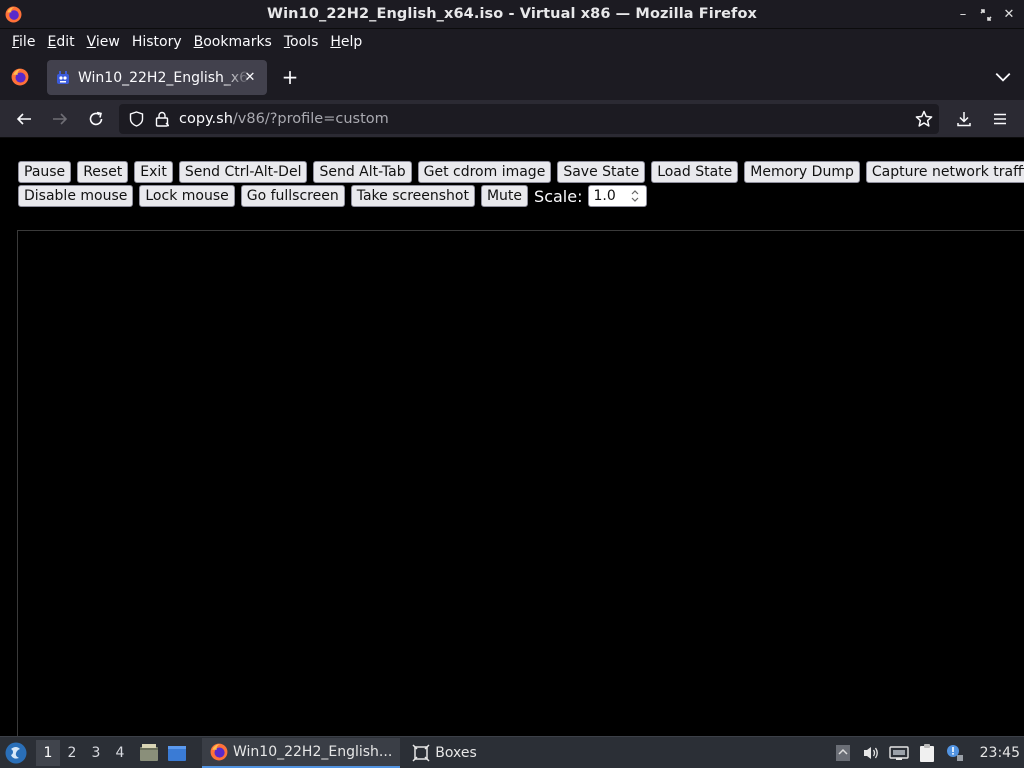  Describe the element at coordinates (63, 77) in the screenshot. I see `v86-favicon-icon` at that location.